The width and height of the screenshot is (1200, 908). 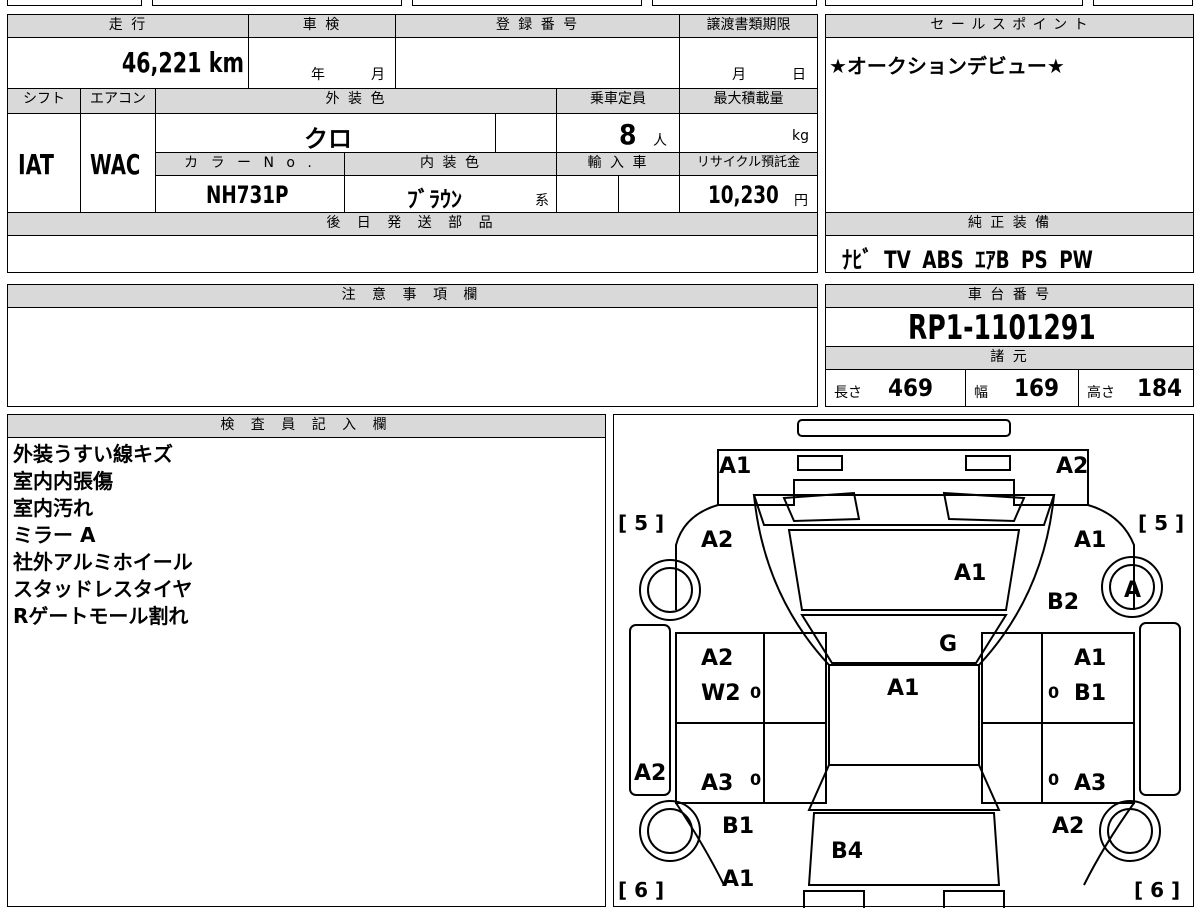 What do you see at coordinates (903, 477) in the screenshot?
I see `front-body-outline` at bounding box center [903, 477].